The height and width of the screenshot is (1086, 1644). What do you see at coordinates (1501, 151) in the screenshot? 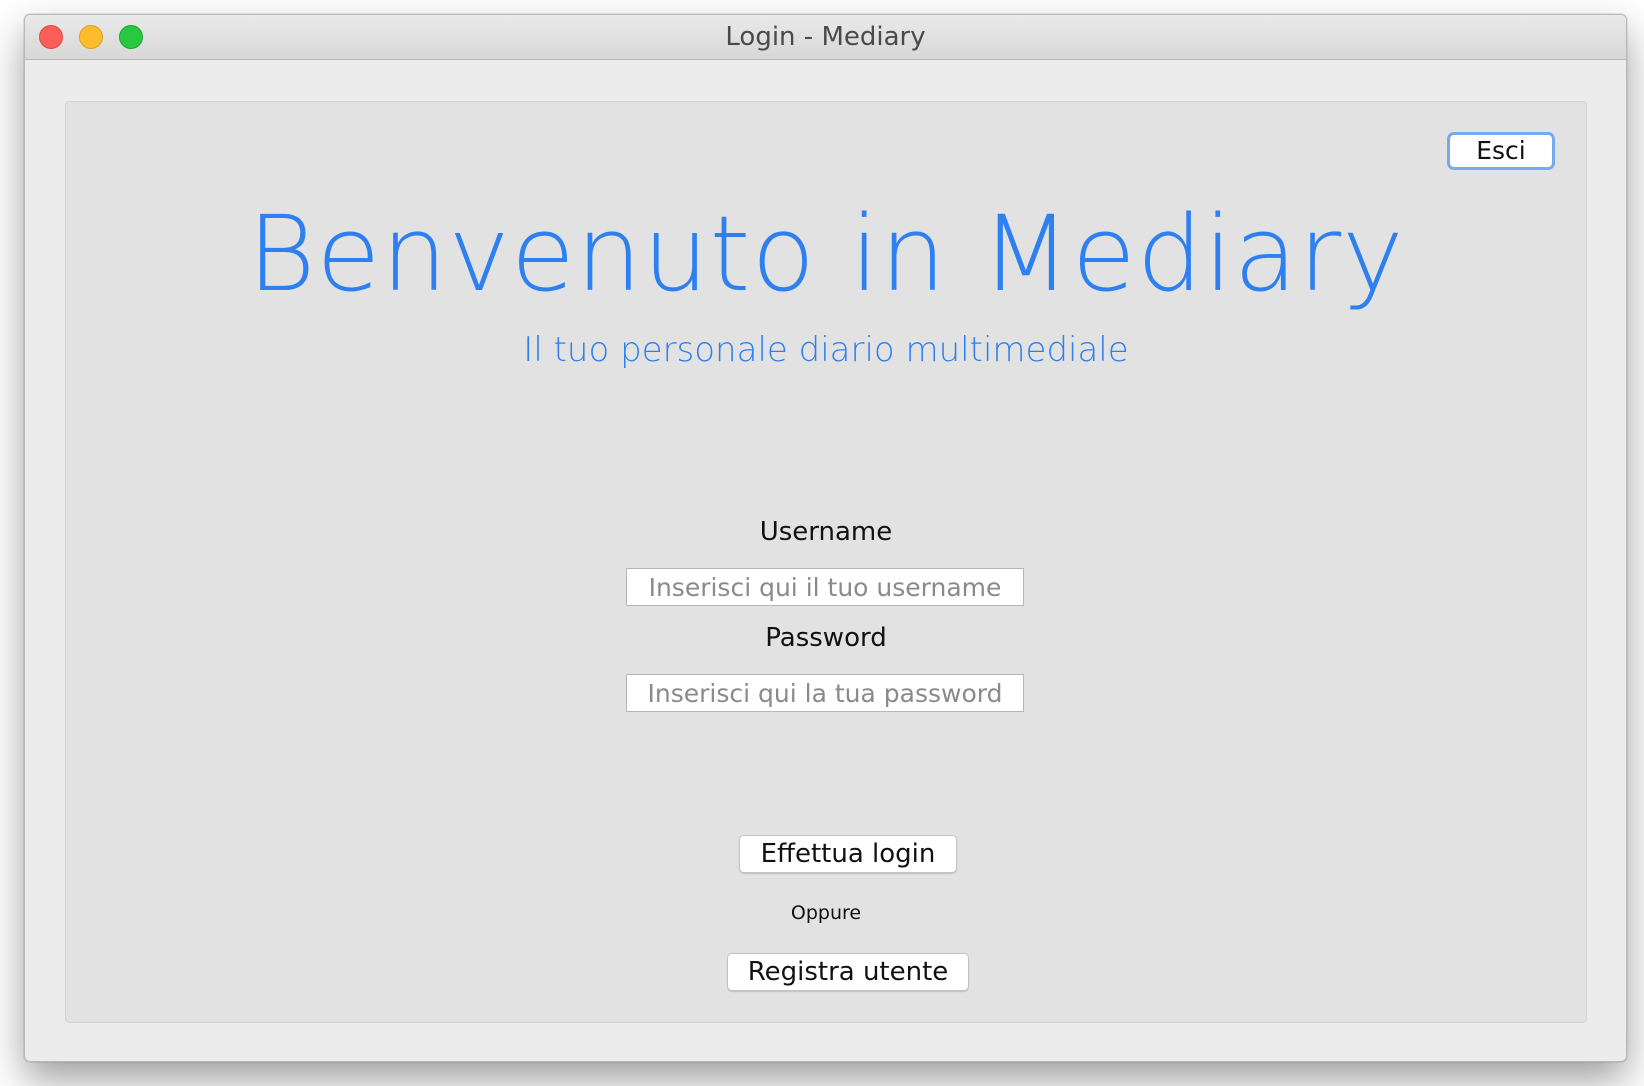
I see `exit-button: Esci` at bounding box center [1501, 151].